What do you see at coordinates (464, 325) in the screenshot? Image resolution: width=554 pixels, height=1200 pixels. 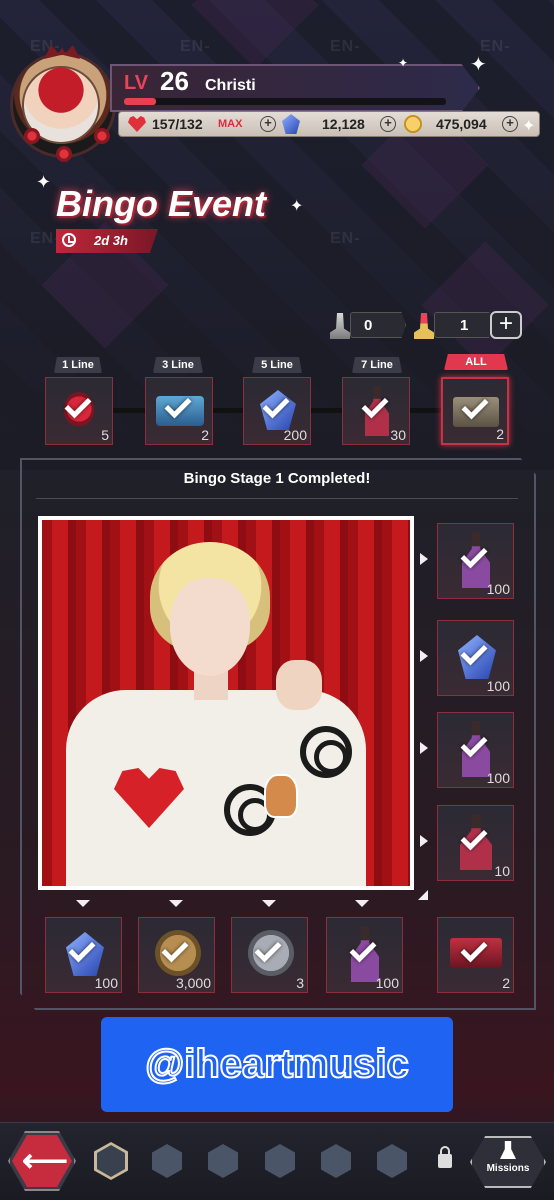 I see `gold-stamp-count: 1` at bounding box center [464, 325].